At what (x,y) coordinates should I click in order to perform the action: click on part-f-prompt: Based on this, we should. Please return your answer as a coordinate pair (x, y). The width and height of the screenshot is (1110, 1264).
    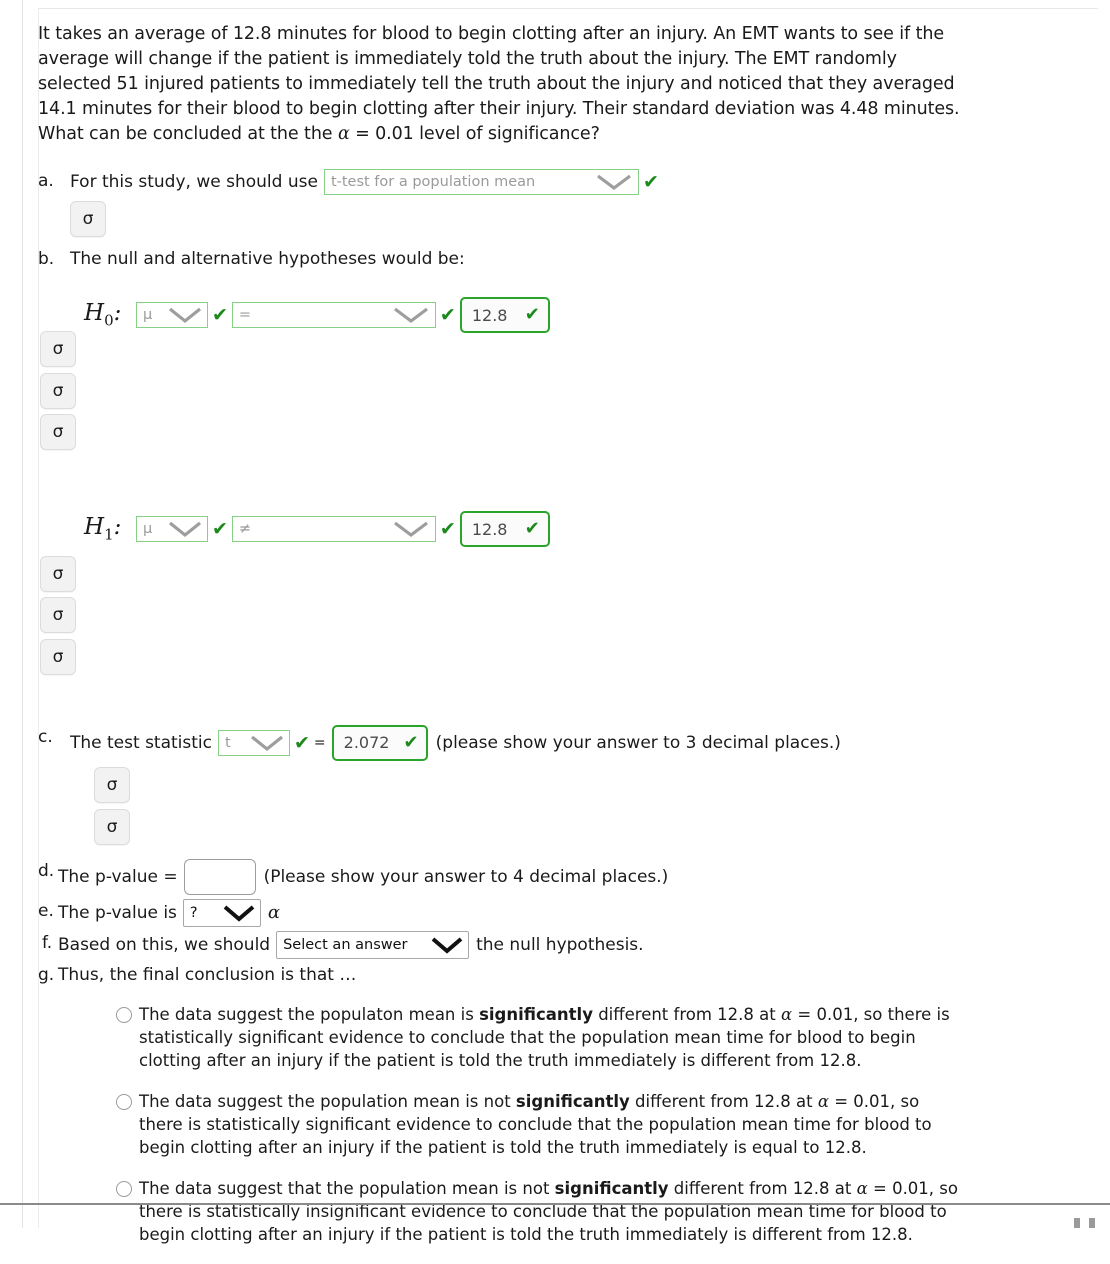
    Looking at the image, I should click on (164, 945).